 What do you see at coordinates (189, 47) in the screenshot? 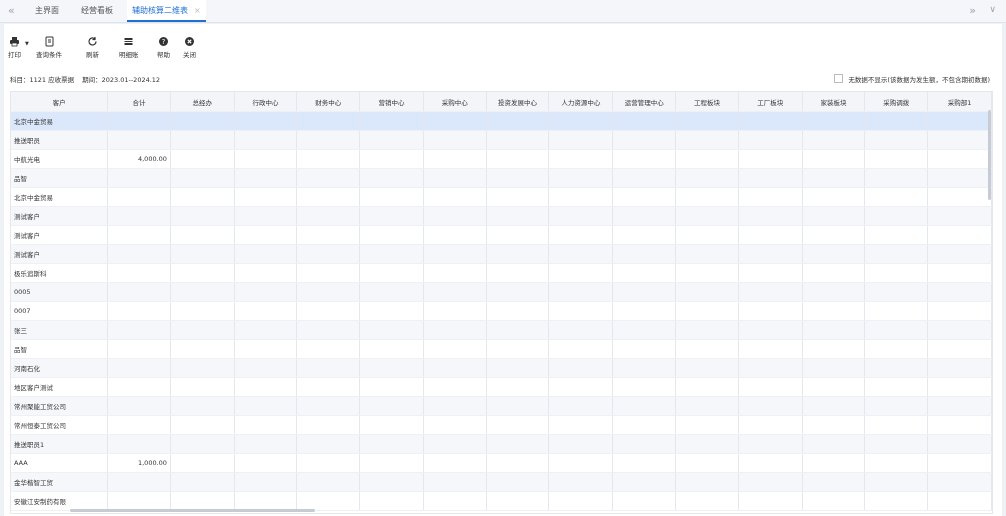
I see `close-button: 关闭` at bounding box center [189, 47].